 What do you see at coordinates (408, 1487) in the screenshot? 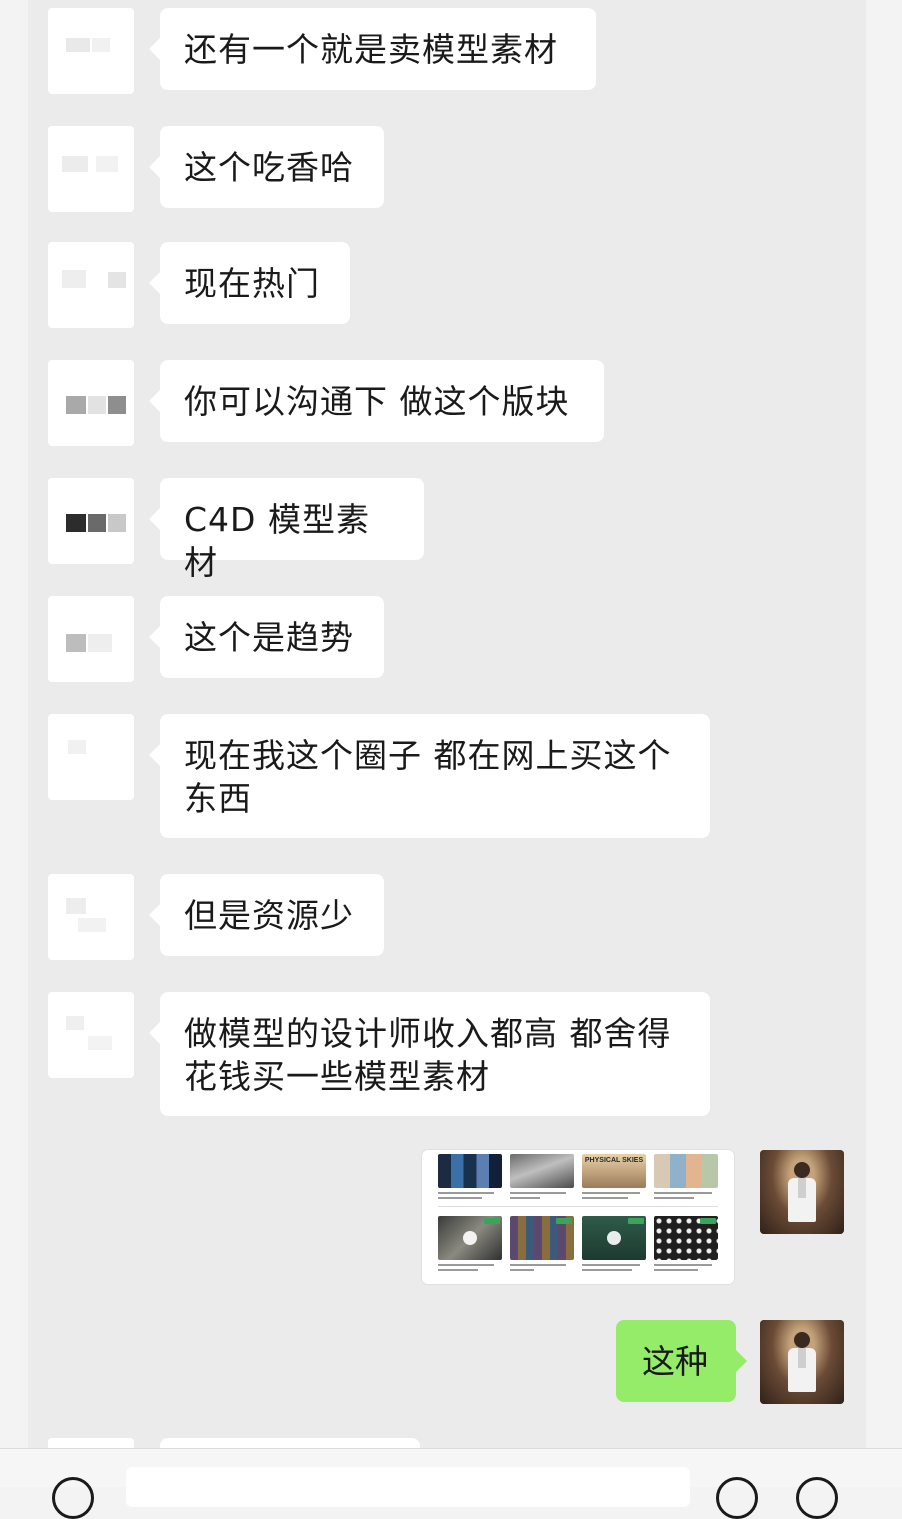
I see `message-input` at bounding box center [408, 1487].